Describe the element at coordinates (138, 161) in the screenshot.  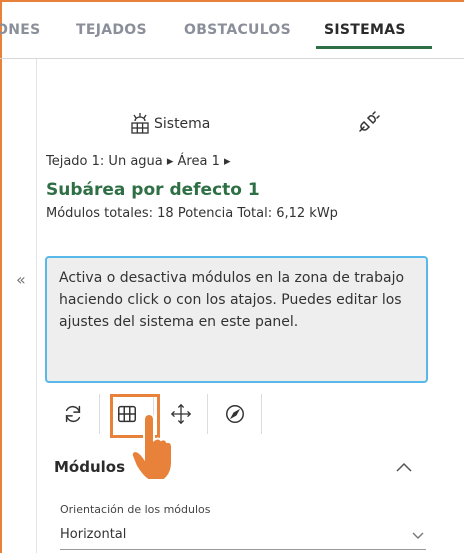
I see `breadcrumb: Tejado 1: Un agua ▸ Área 1 ▸` at that location.